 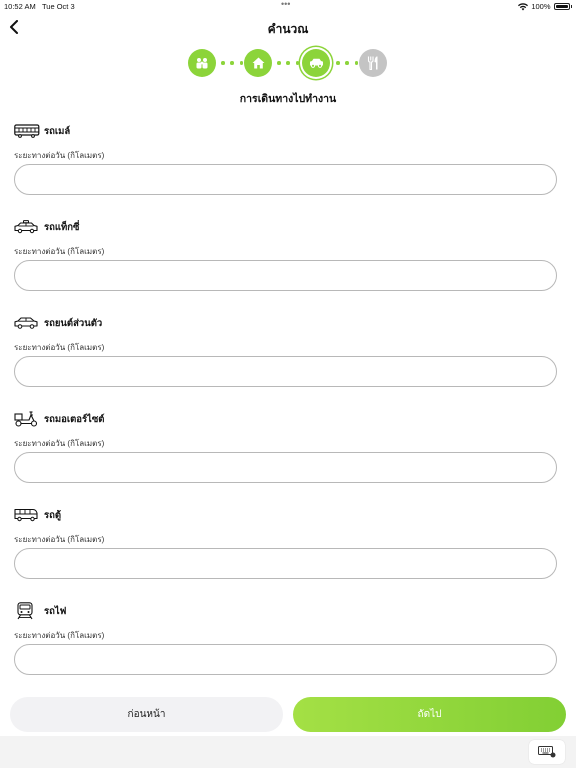 I want to click on keyboard-shortcut-bar, so click(x=288, y=752).